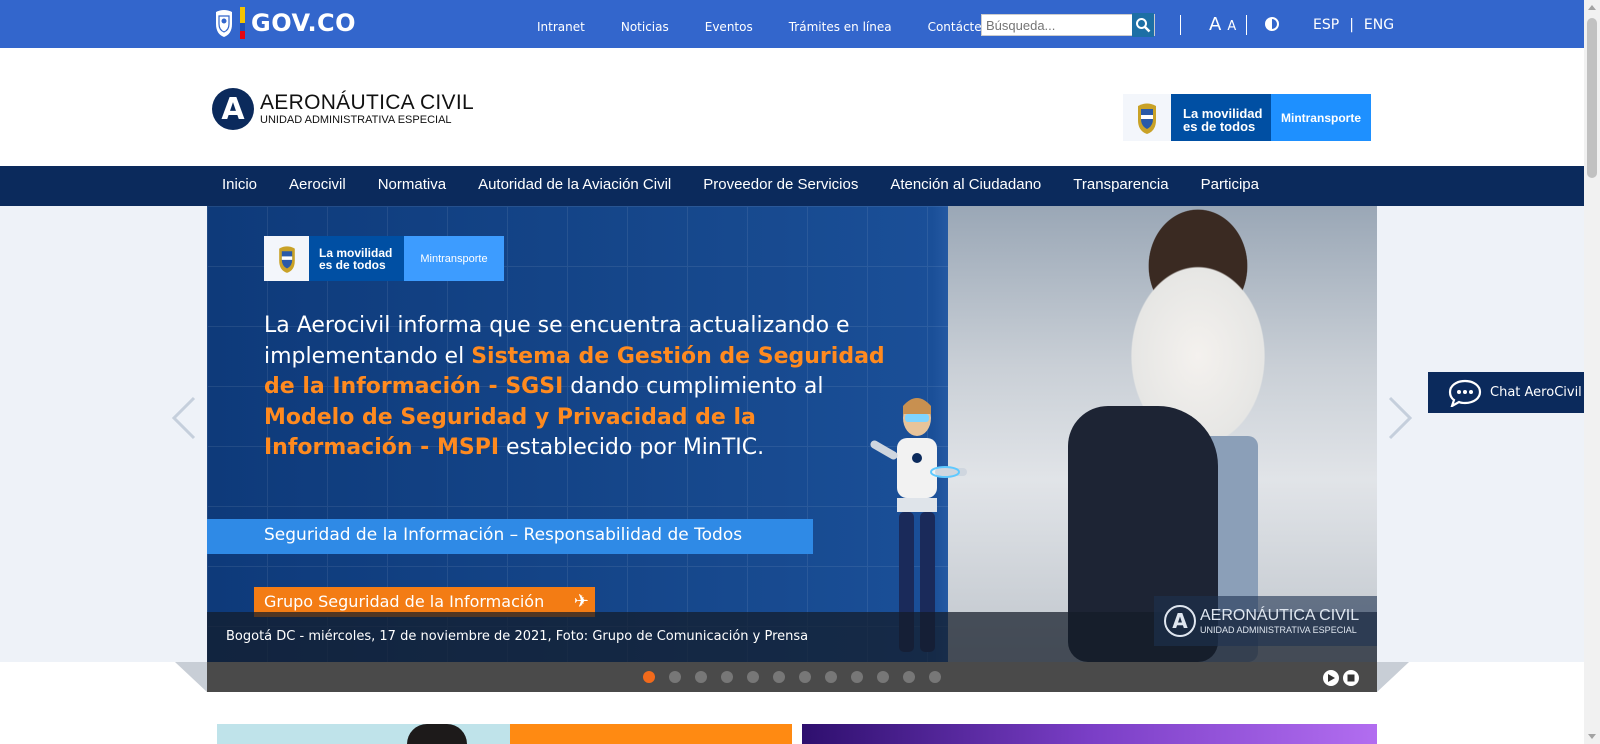 The image size is (1600, 744). Describe the element at coordinates (1321, 117) in the screenshot. I see `ministry-text: Mintransporte` at that location.